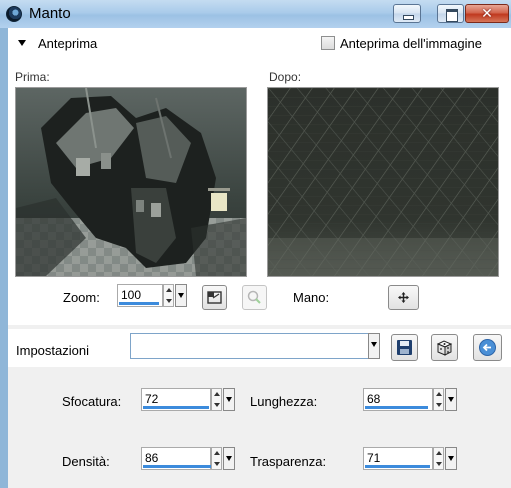 The image size is (511, 488). Describe the element at coordinates (397, 466) in the screenshot. I see `transparency-level-bar` at that location.